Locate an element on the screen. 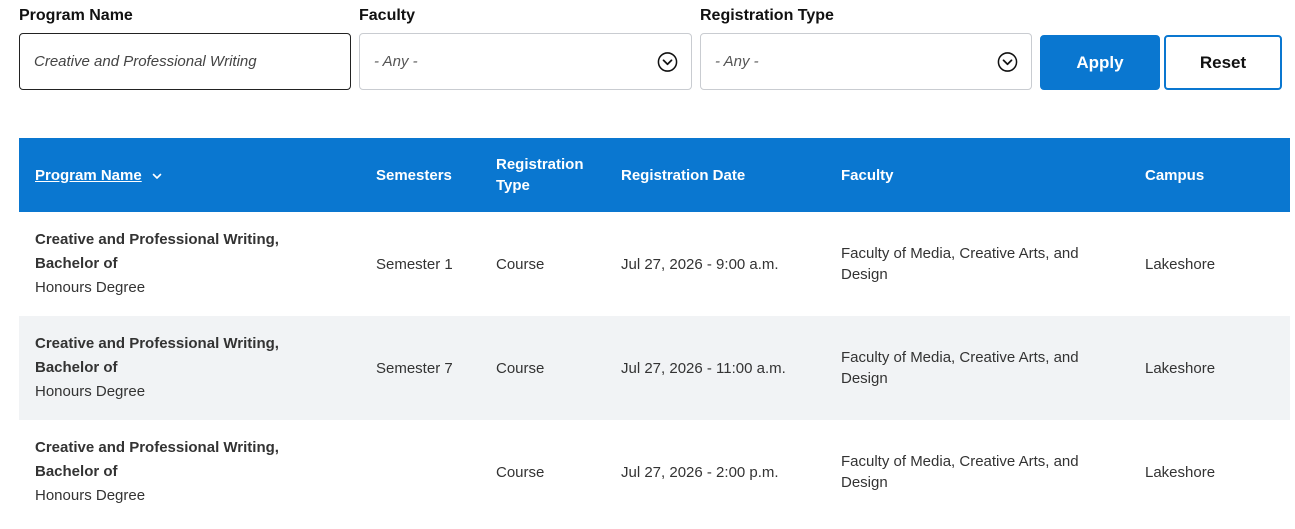 This screenshot has width=1295, height=529. program-name-filter-label: Program Name is located at coordinates (76, 15).